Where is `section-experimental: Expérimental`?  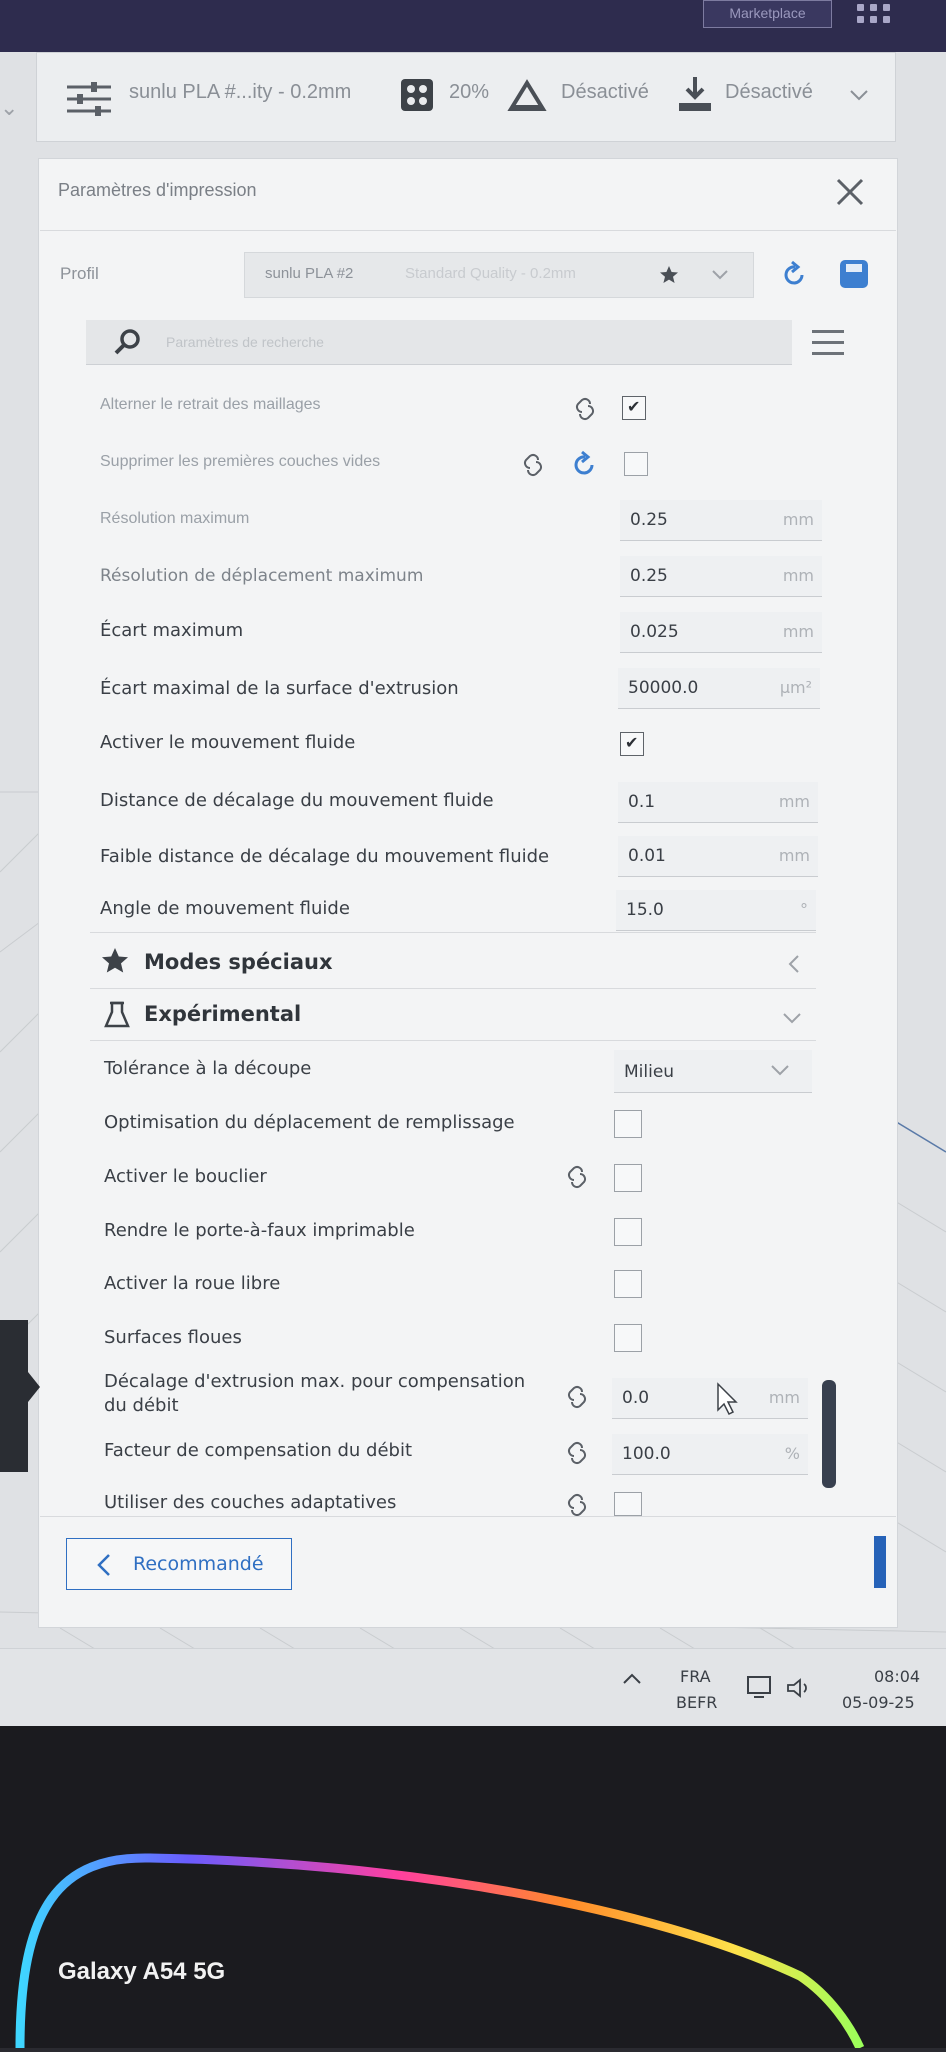 section-experimental: Expérimental is located at coordinates (222, 1014).